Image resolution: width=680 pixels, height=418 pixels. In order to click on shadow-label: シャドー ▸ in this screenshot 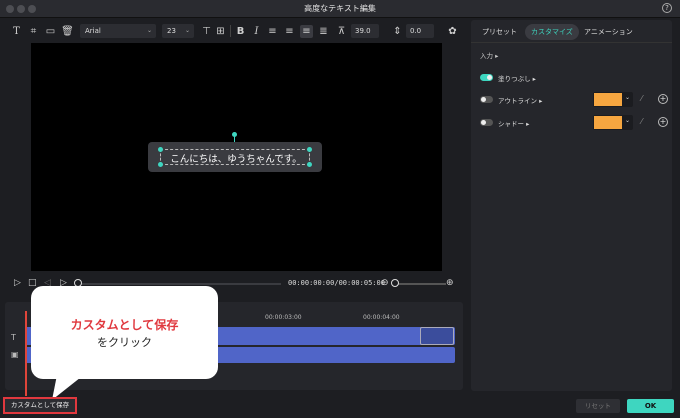, I will do `click(513, 123)`.